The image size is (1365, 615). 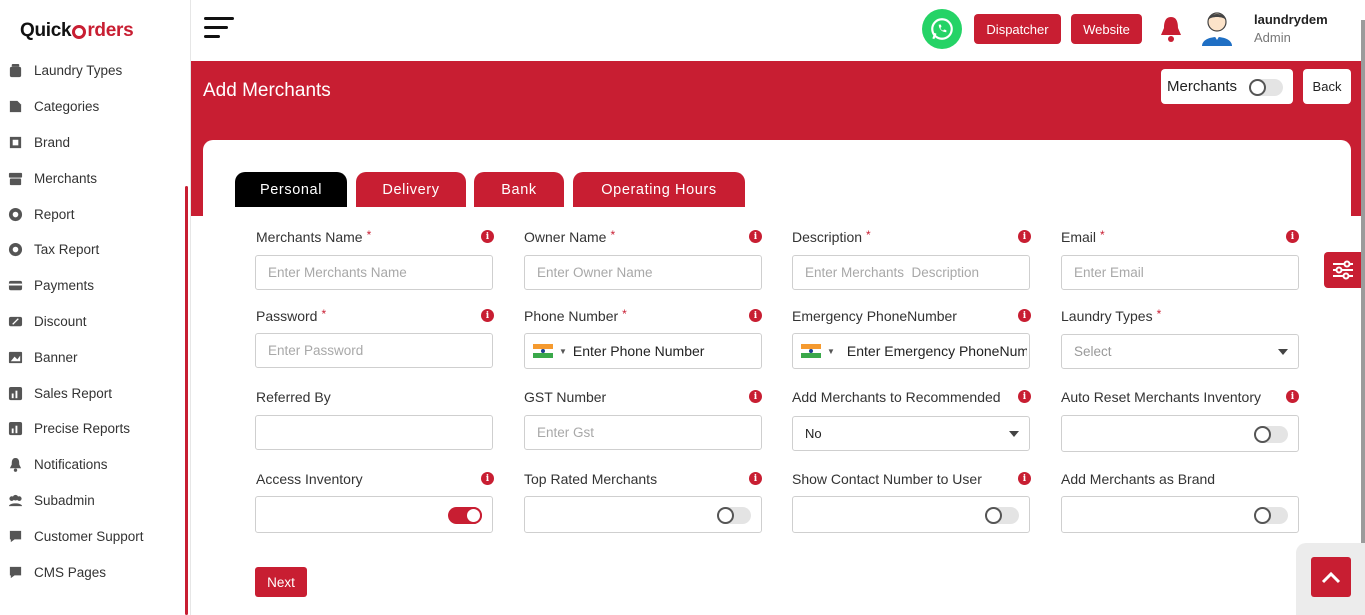 I want to click on sidebar-item-sales-report: Sales Report, so click(x=95, y=393).